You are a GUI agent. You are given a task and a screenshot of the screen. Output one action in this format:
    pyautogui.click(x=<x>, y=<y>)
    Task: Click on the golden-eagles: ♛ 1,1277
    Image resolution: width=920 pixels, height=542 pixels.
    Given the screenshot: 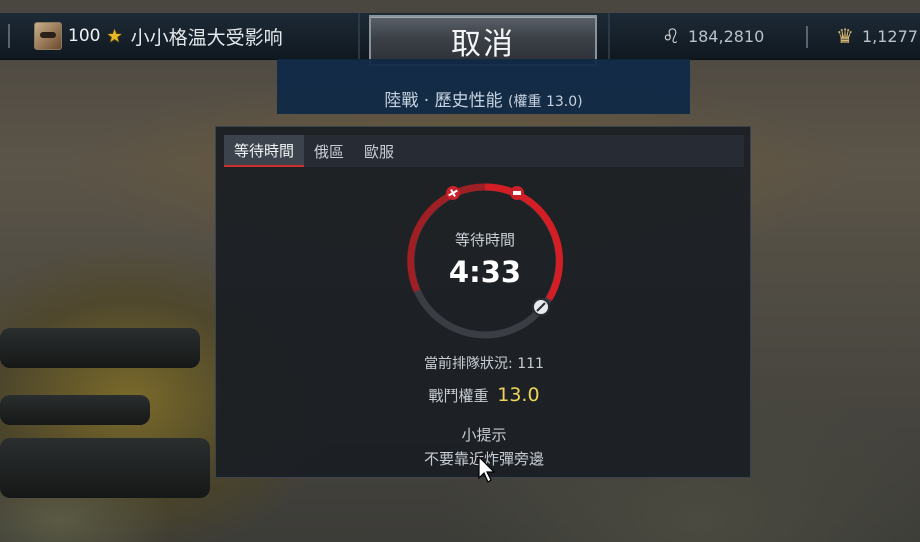 What is the action you would take?
    pyautogui.click(x=857, y=36)
    